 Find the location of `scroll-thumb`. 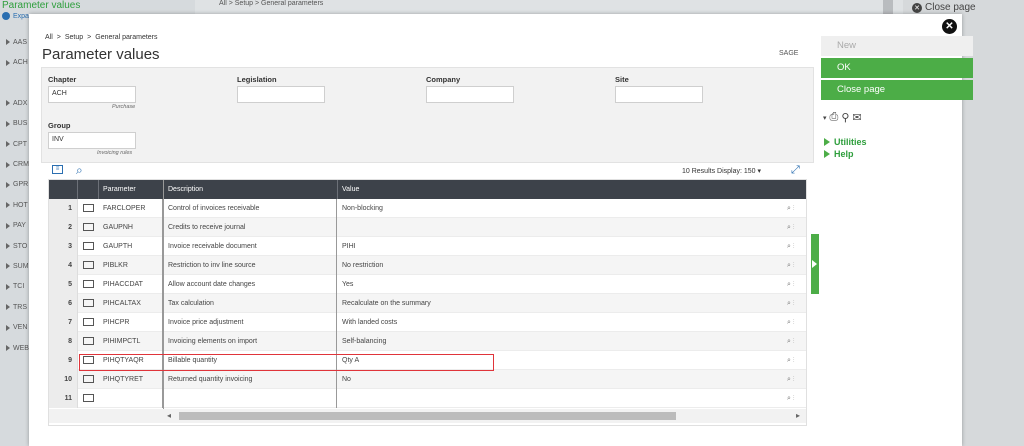

scroll-thumb is located at coordinates (427, 416).